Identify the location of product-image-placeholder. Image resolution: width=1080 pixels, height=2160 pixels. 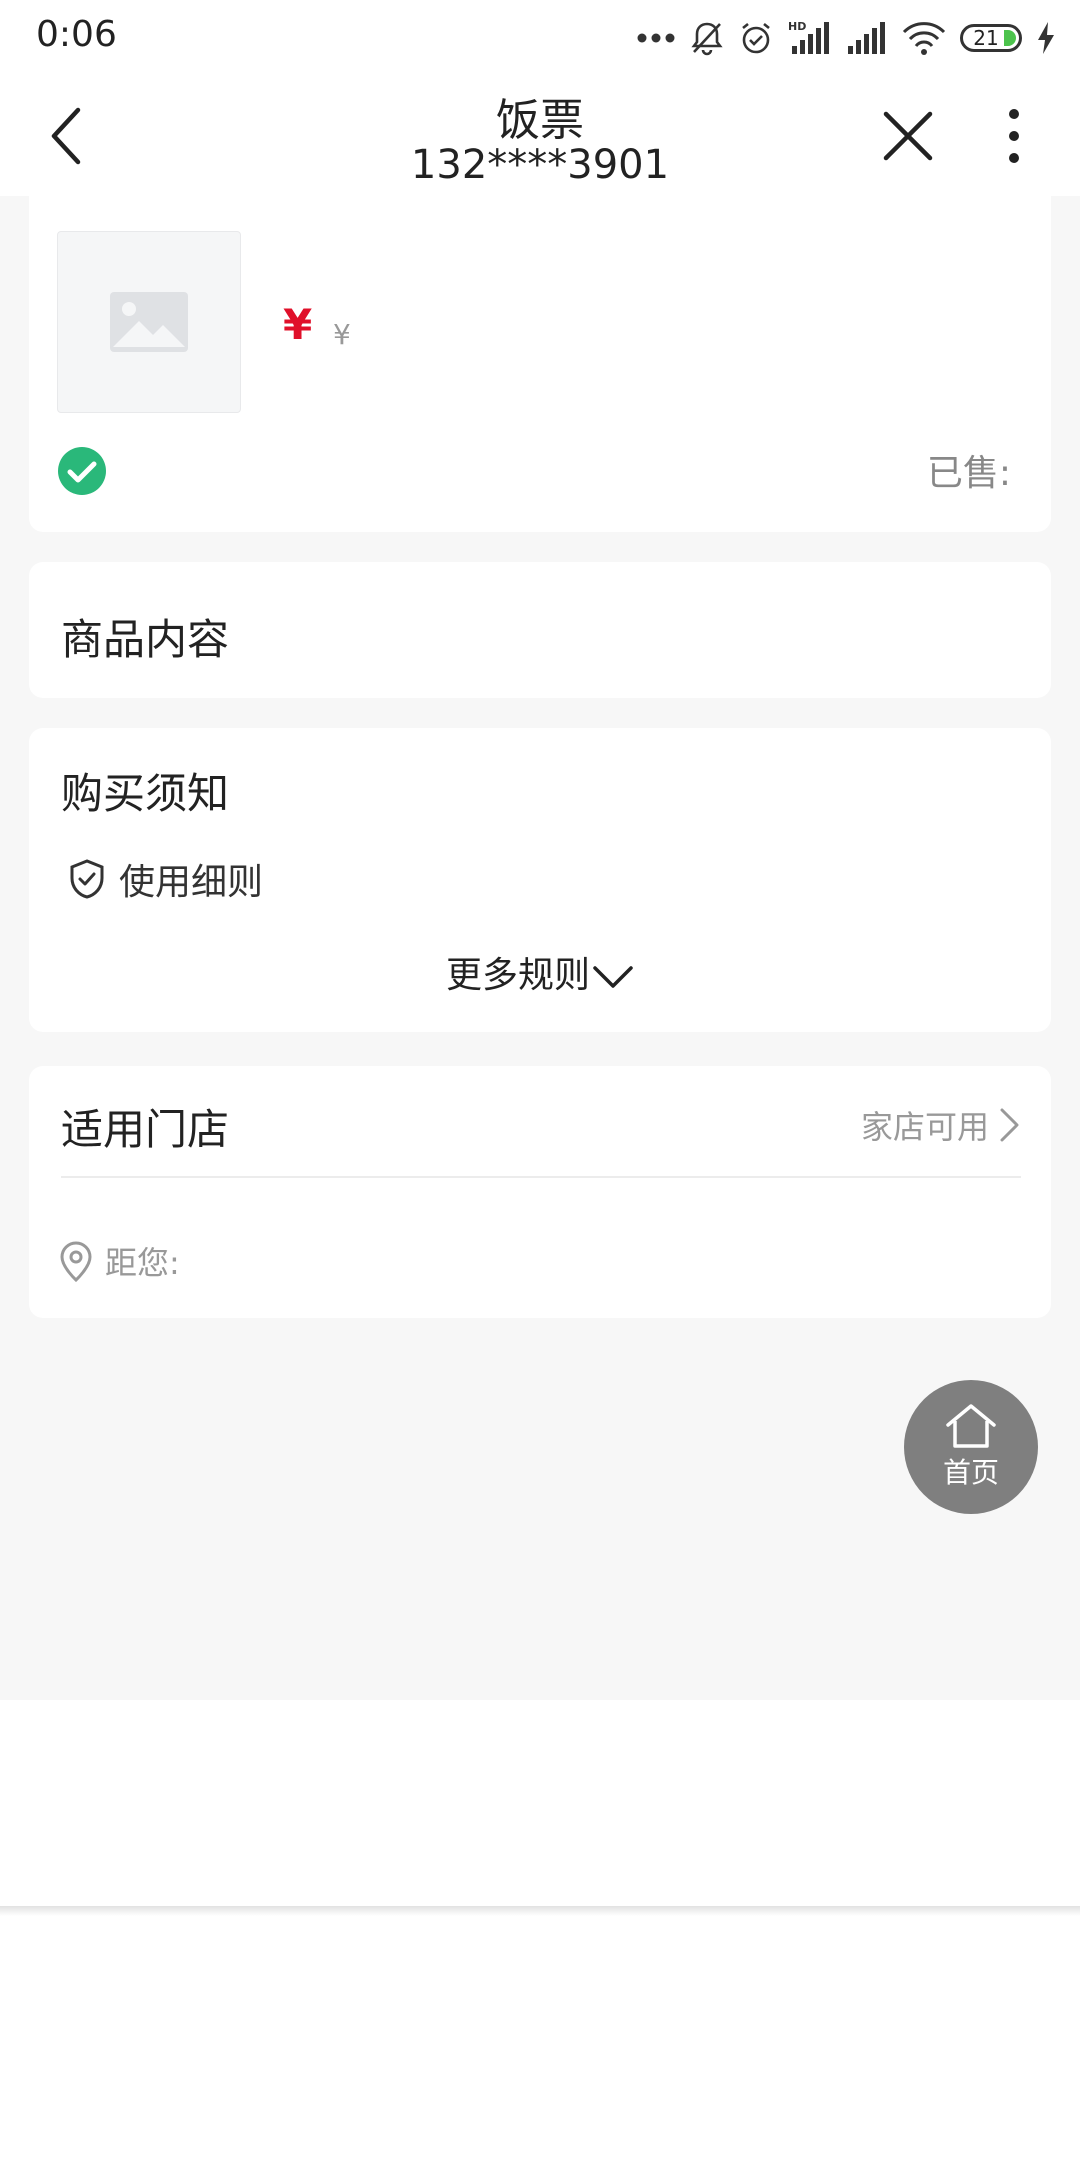
(149, 322).